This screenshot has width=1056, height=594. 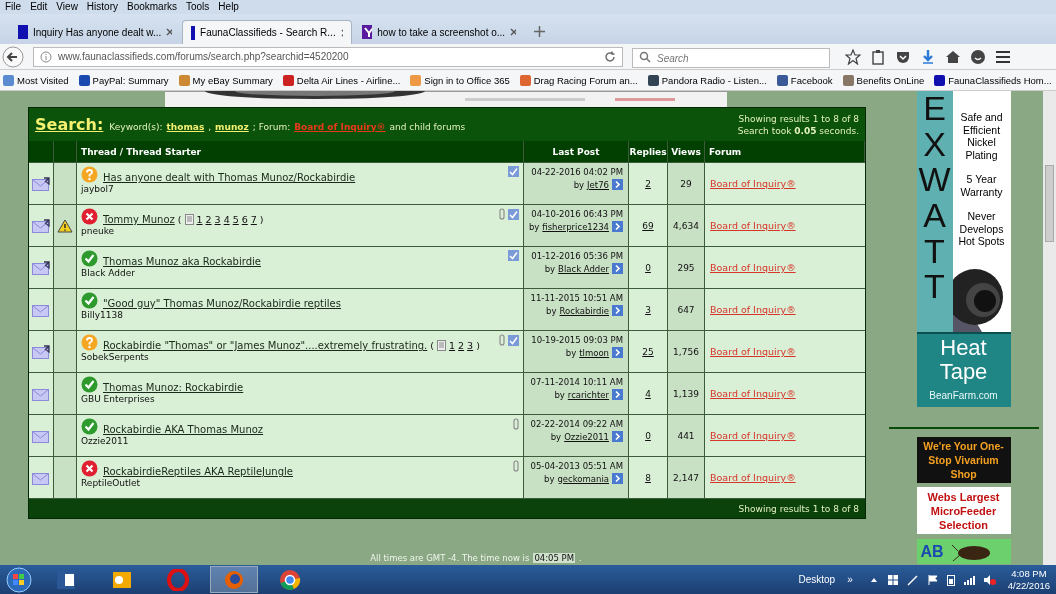 What do you see at coordinates (102, 7) in the screenshot?
I see `menu-item: History` at bounding box center [102, 7].